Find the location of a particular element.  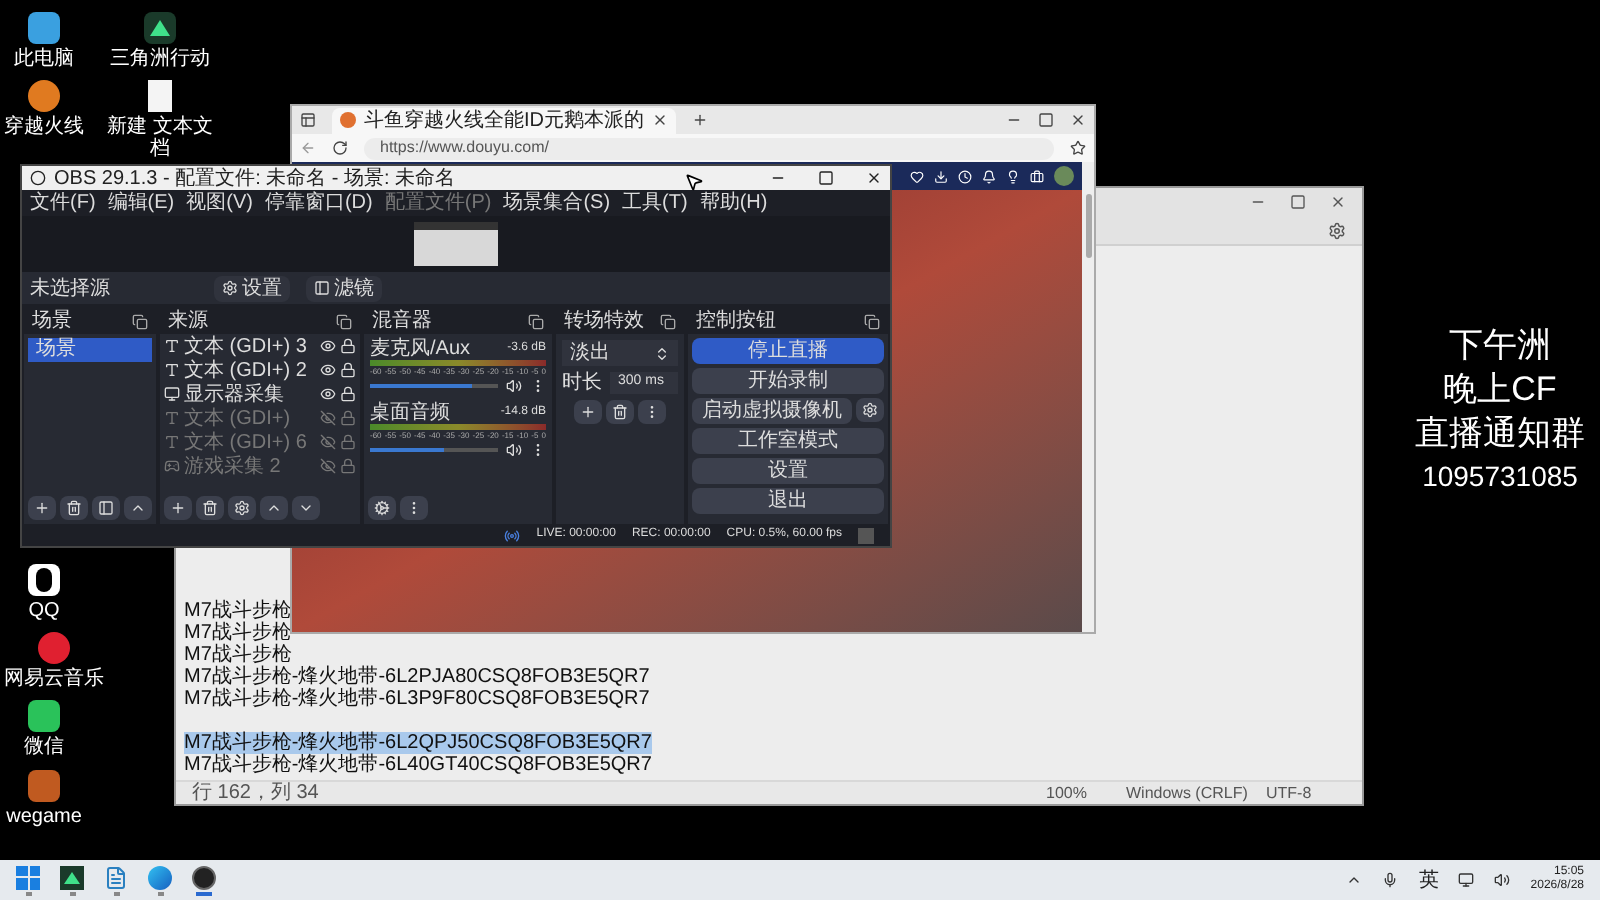

favorite-icon is located at coordinates (1078, 148).